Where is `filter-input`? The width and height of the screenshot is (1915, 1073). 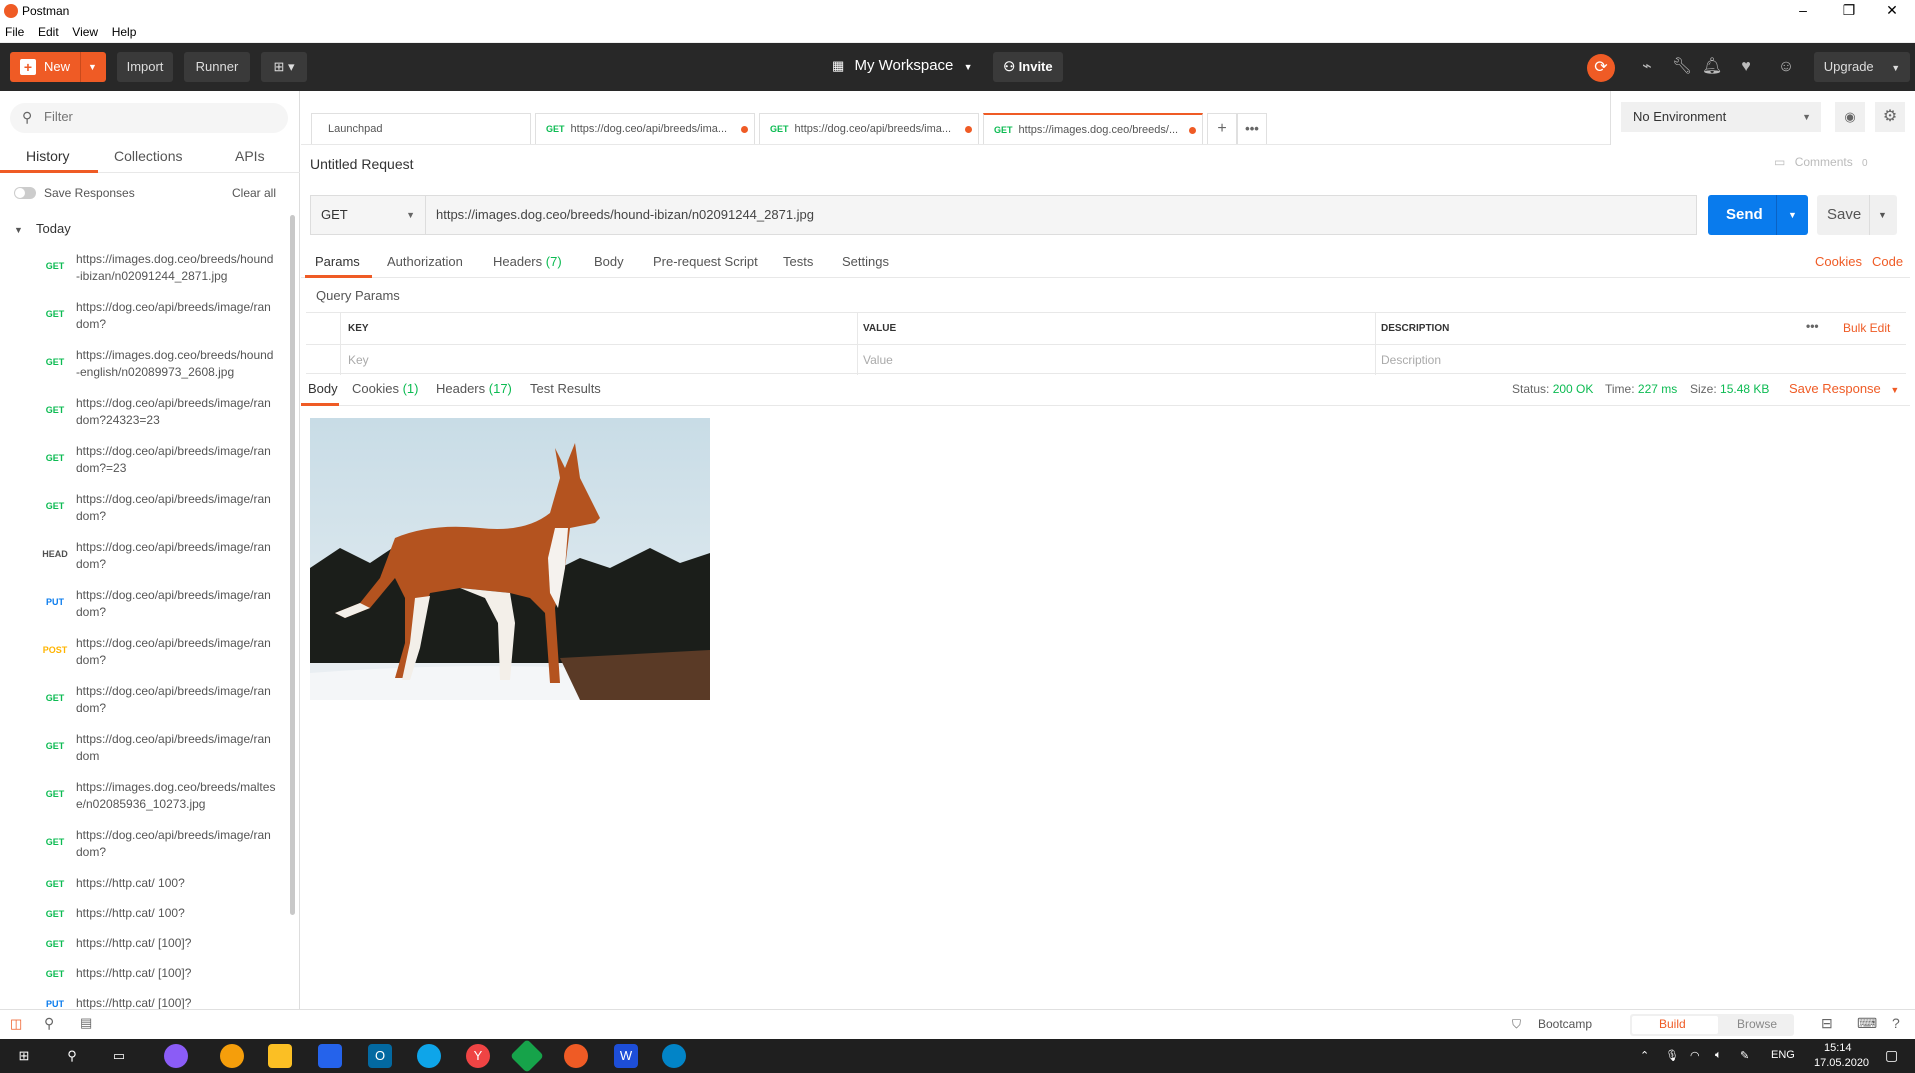
filter-input is located at coordinates (159, 116).